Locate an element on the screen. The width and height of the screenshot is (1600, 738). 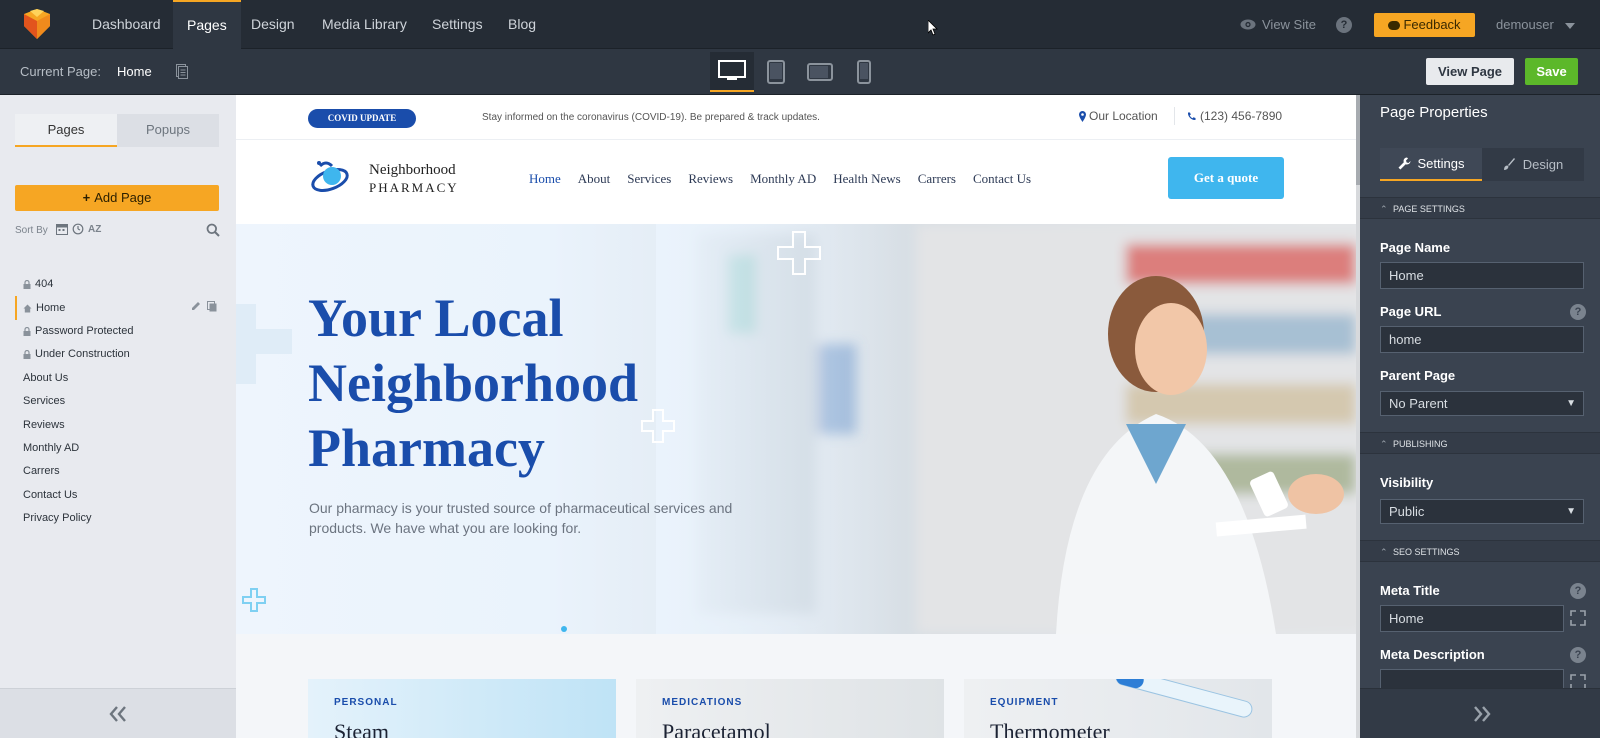
collapse-right-icon is located at coordinates (1482, 714).